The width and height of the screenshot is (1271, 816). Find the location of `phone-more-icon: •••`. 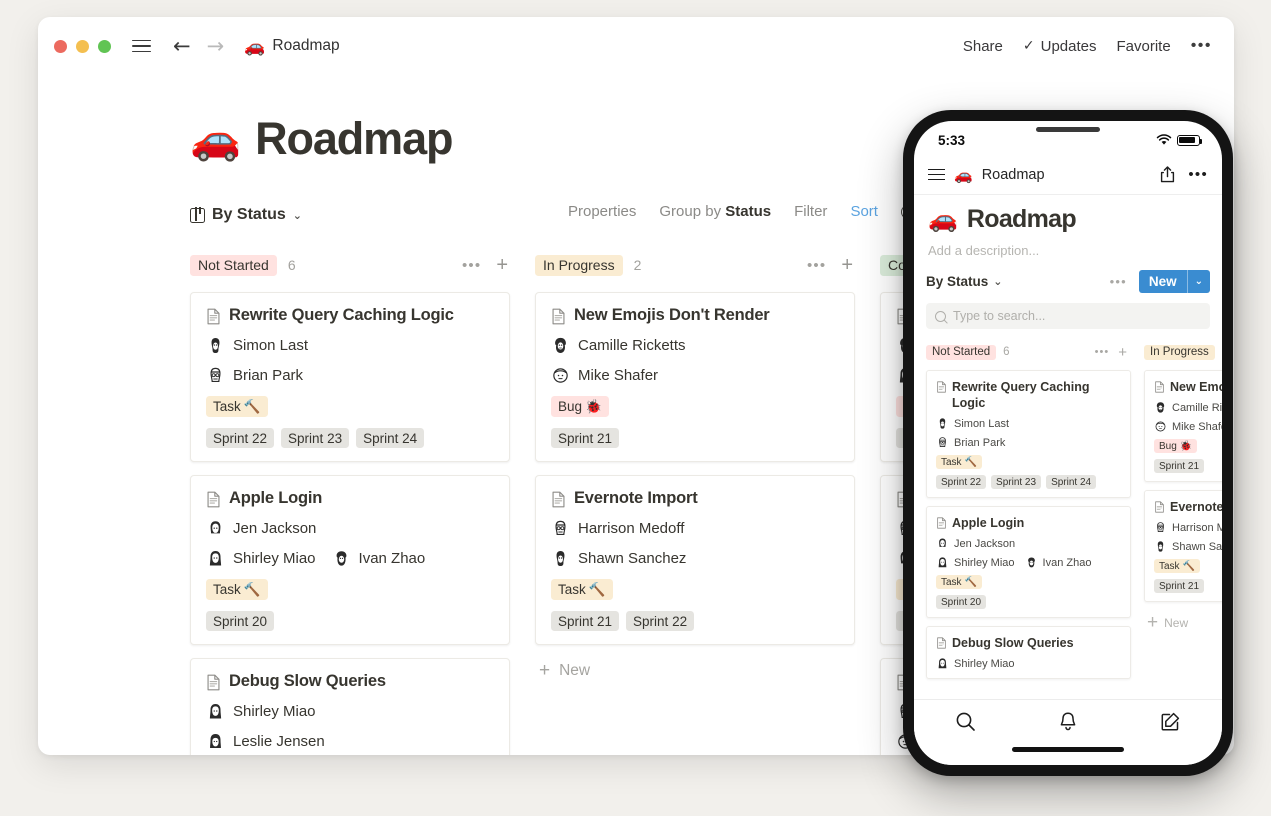

phone-more-icon: ••• is located at coordinates (1198, 174).